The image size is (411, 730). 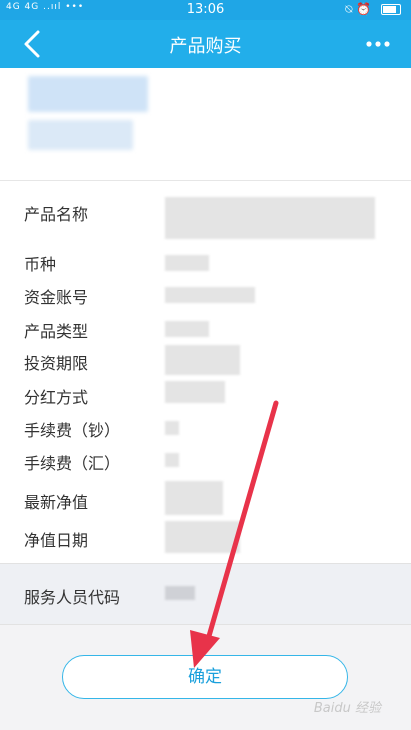 I want to click on service-code-row: 服务人员代码, so click(x=205, y=594).